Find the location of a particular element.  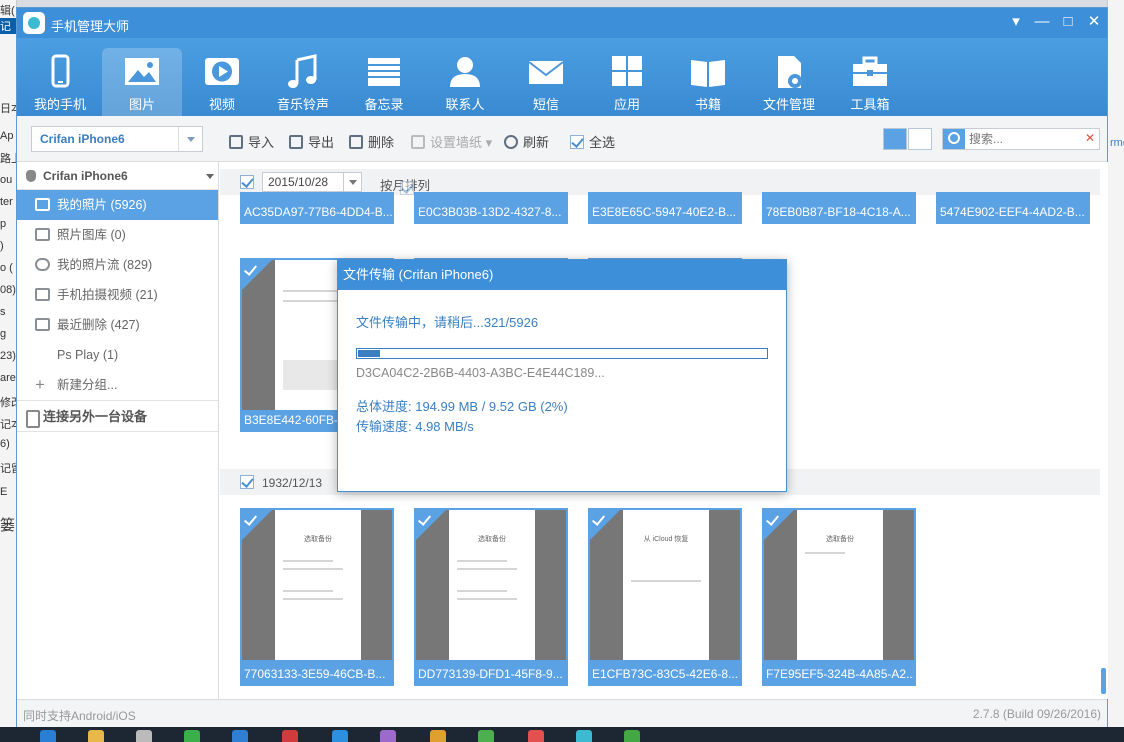

connect-device-button: 连接另外一台设备 is located at coordinates (117, 416).